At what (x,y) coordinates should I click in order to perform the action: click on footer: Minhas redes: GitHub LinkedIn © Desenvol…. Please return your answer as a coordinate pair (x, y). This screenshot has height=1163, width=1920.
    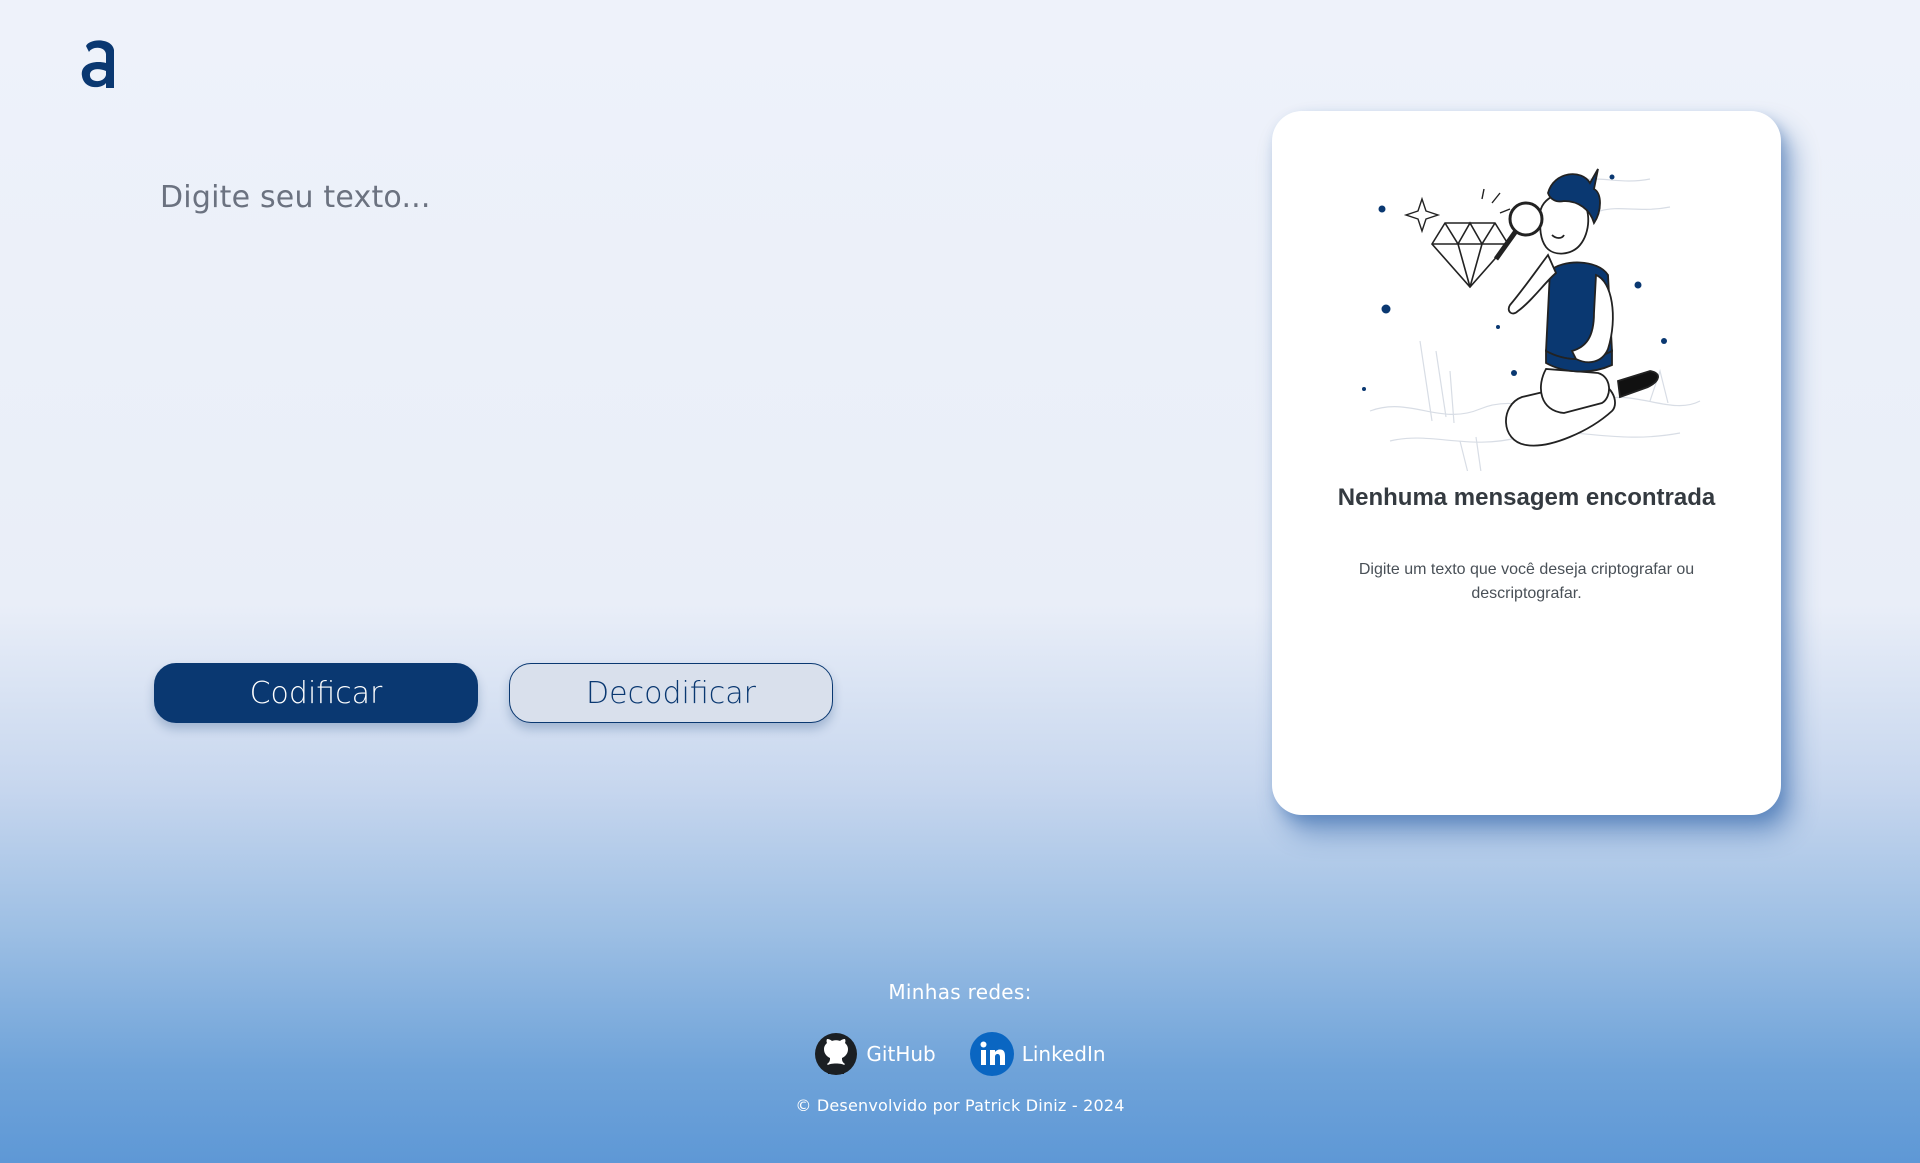
    Looking at the image, I should click on (960, 1047).